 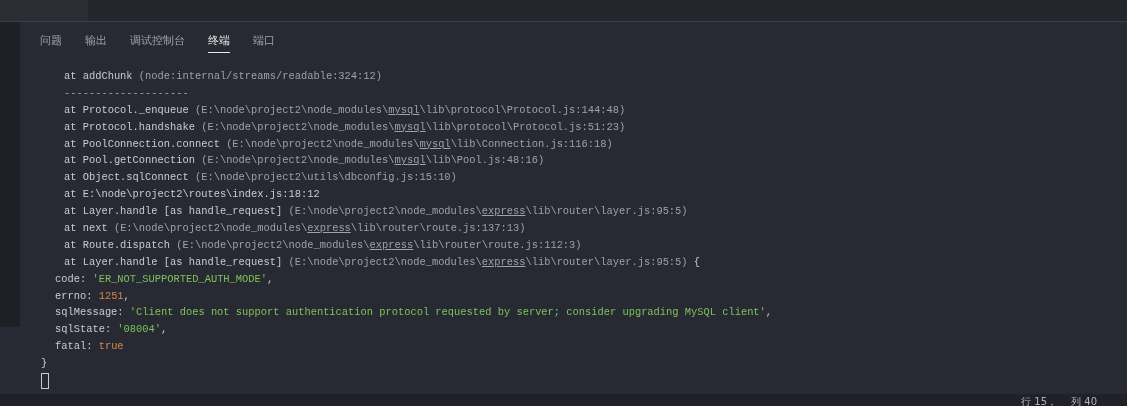 I want to click on terminal-line: at Layer.handle [as handle_request] (E:\node\project2\node_modules\express\lib\router\layer.js:95:5), so click(x=376, y=212).